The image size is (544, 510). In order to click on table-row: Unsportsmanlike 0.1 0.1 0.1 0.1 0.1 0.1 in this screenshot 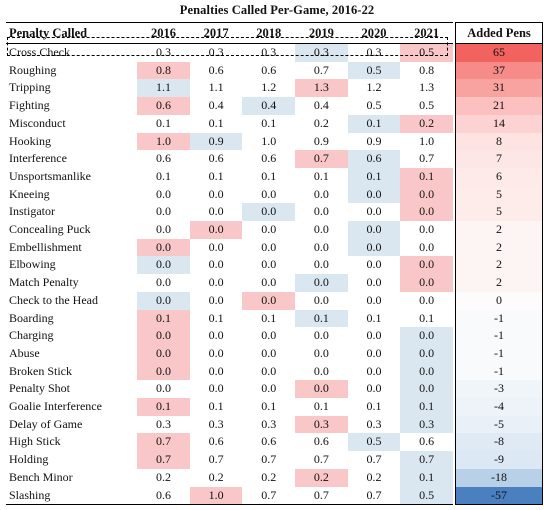, I will do `click(229, 176)`.